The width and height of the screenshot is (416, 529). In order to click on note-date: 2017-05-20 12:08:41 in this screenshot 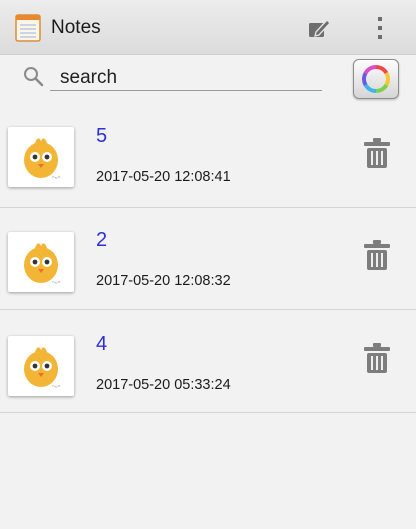, I will do `click(163, 177)`.